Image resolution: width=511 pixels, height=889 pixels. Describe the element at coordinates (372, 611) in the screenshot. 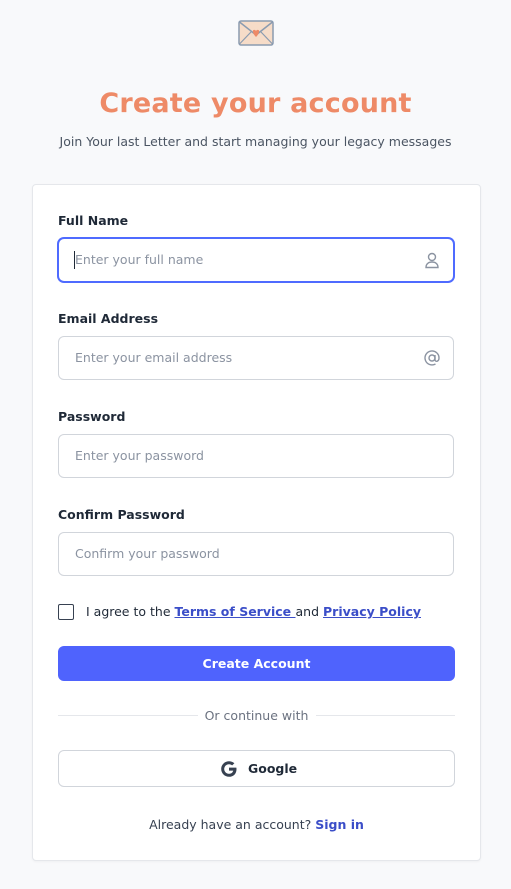

I see `privacy-policy-link: Privacy Policy` at that location.